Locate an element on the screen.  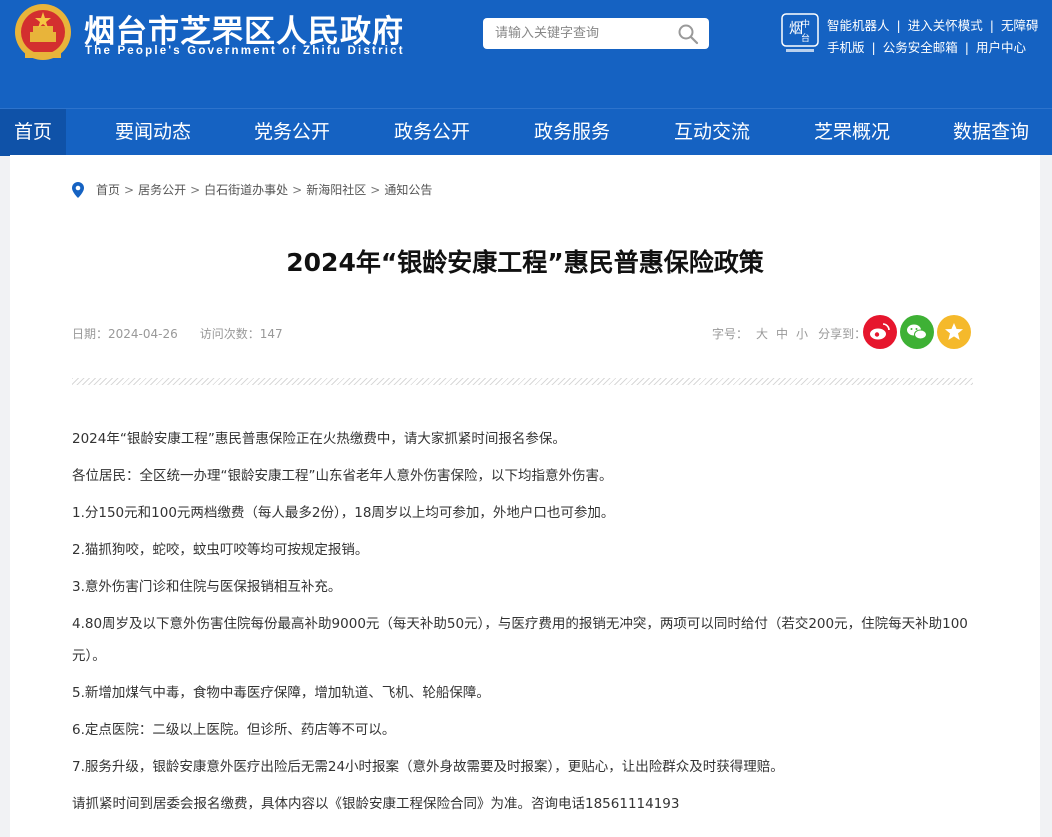
user-center-link: 用户中心 is located at coordinates (1001, 47).